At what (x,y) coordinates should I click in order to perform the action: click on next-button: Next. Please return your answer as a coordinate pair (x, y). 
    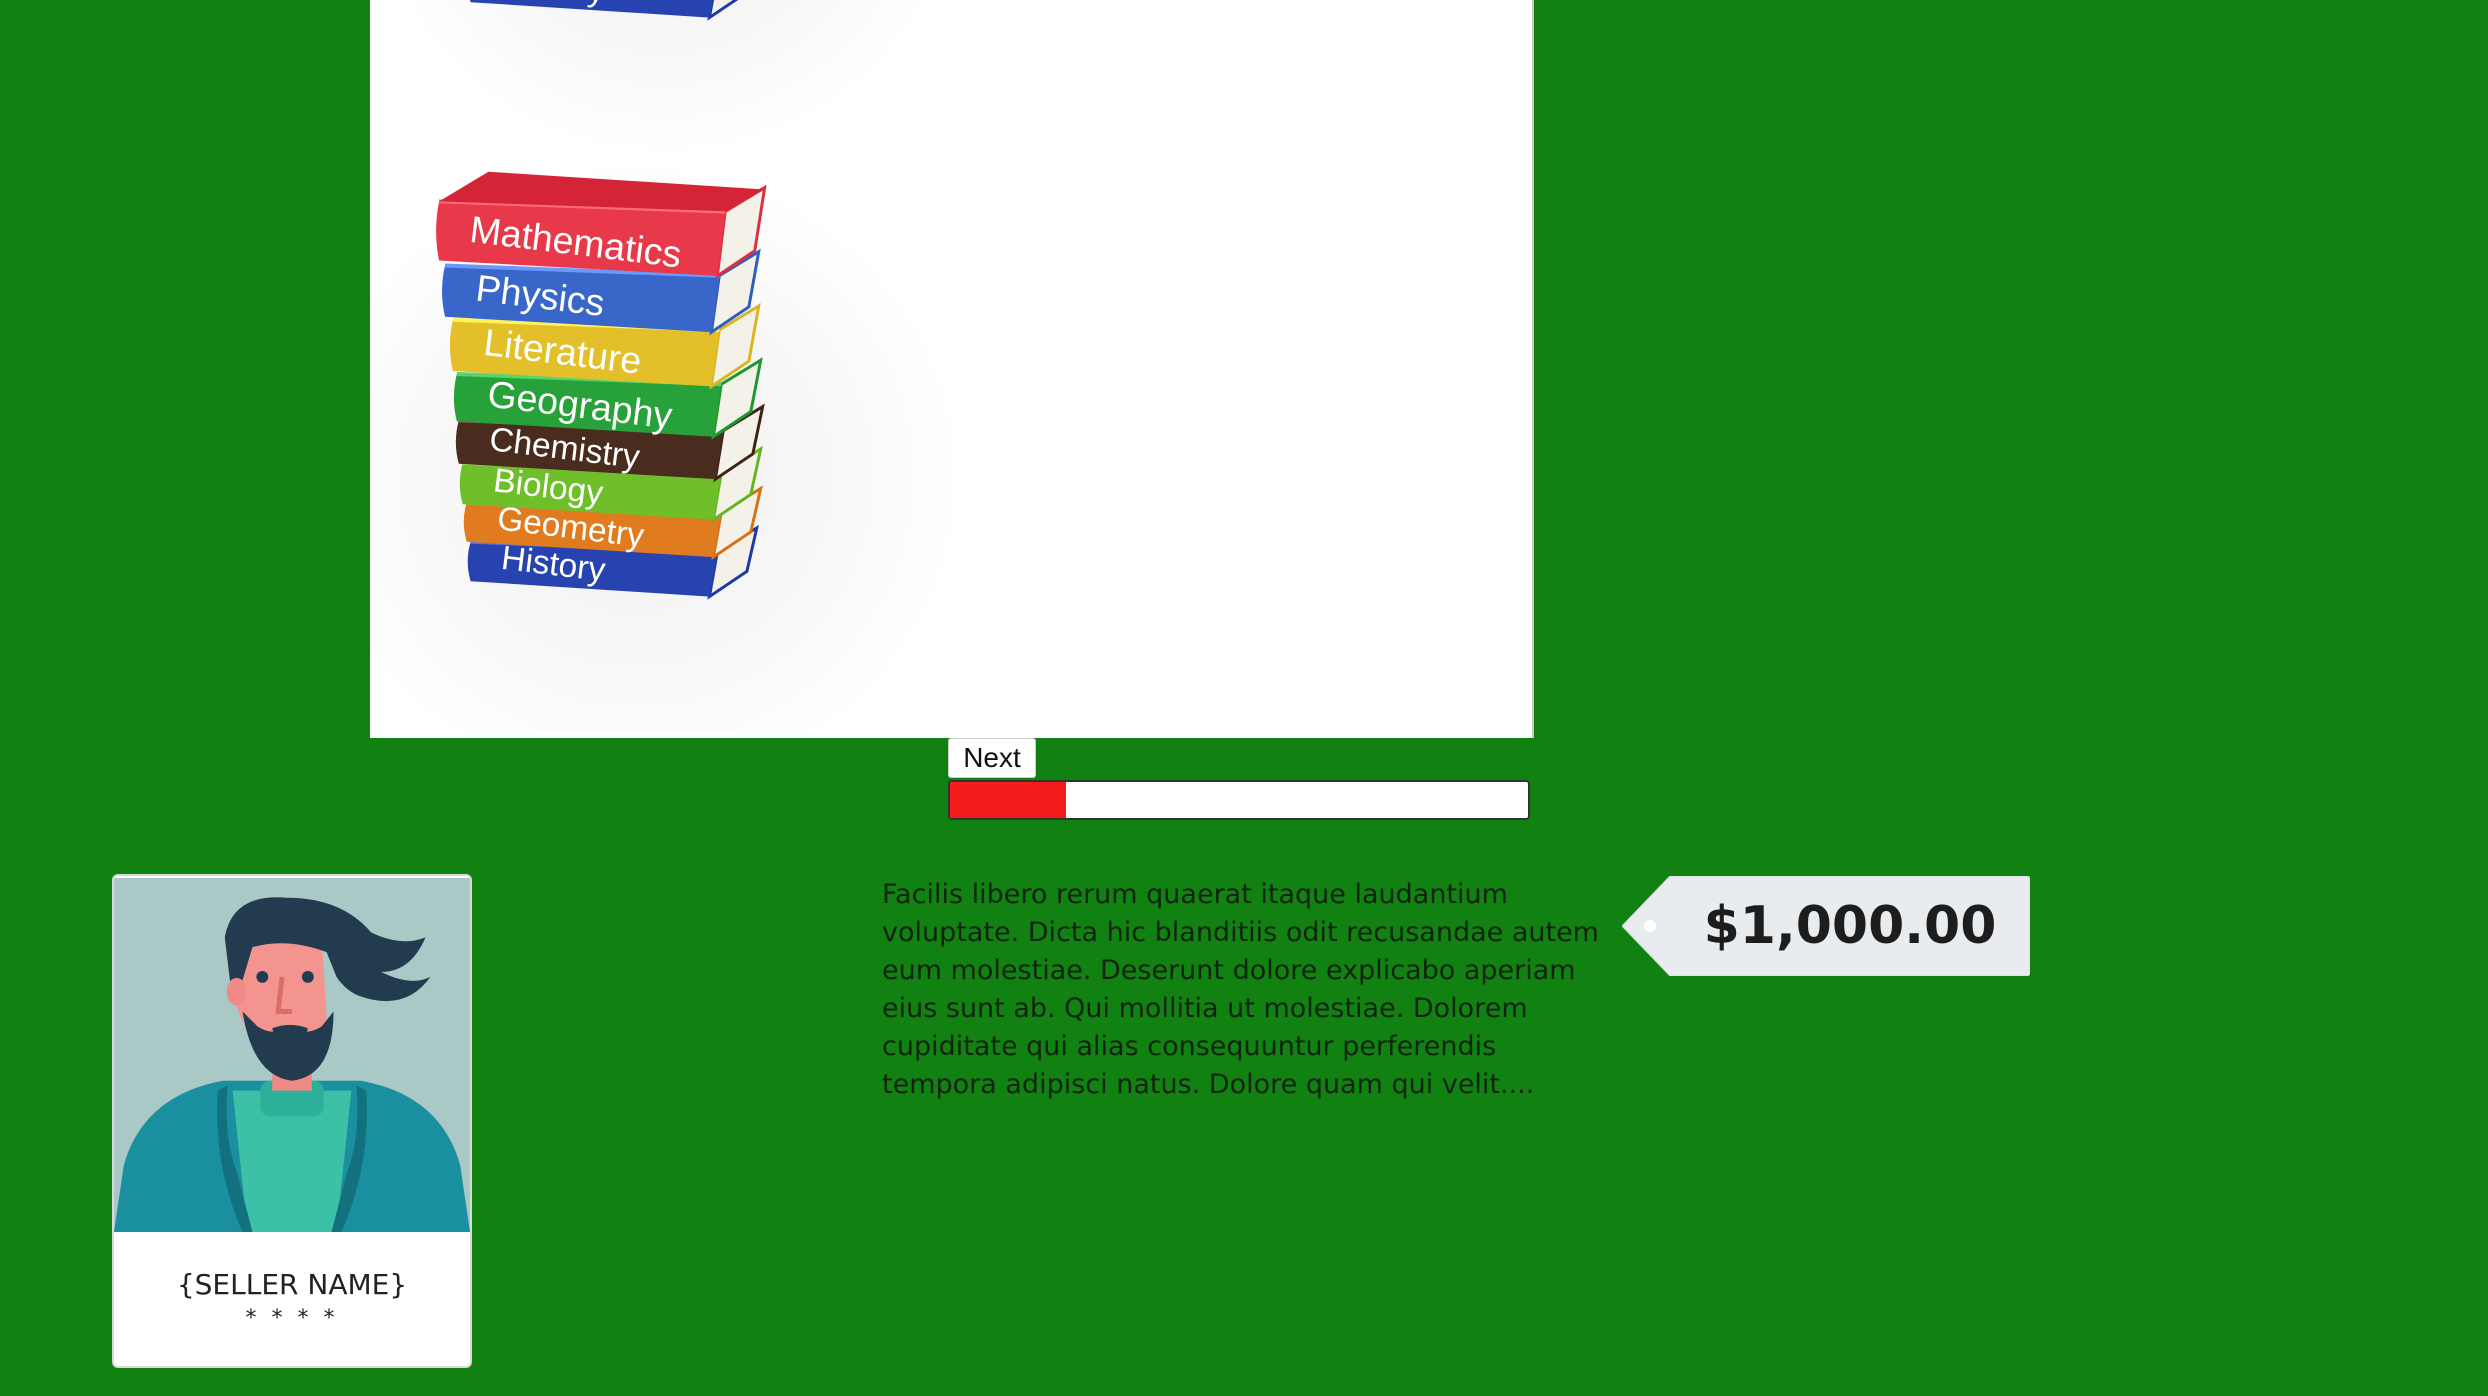
    Looking at the image, I should click on (992, 758).